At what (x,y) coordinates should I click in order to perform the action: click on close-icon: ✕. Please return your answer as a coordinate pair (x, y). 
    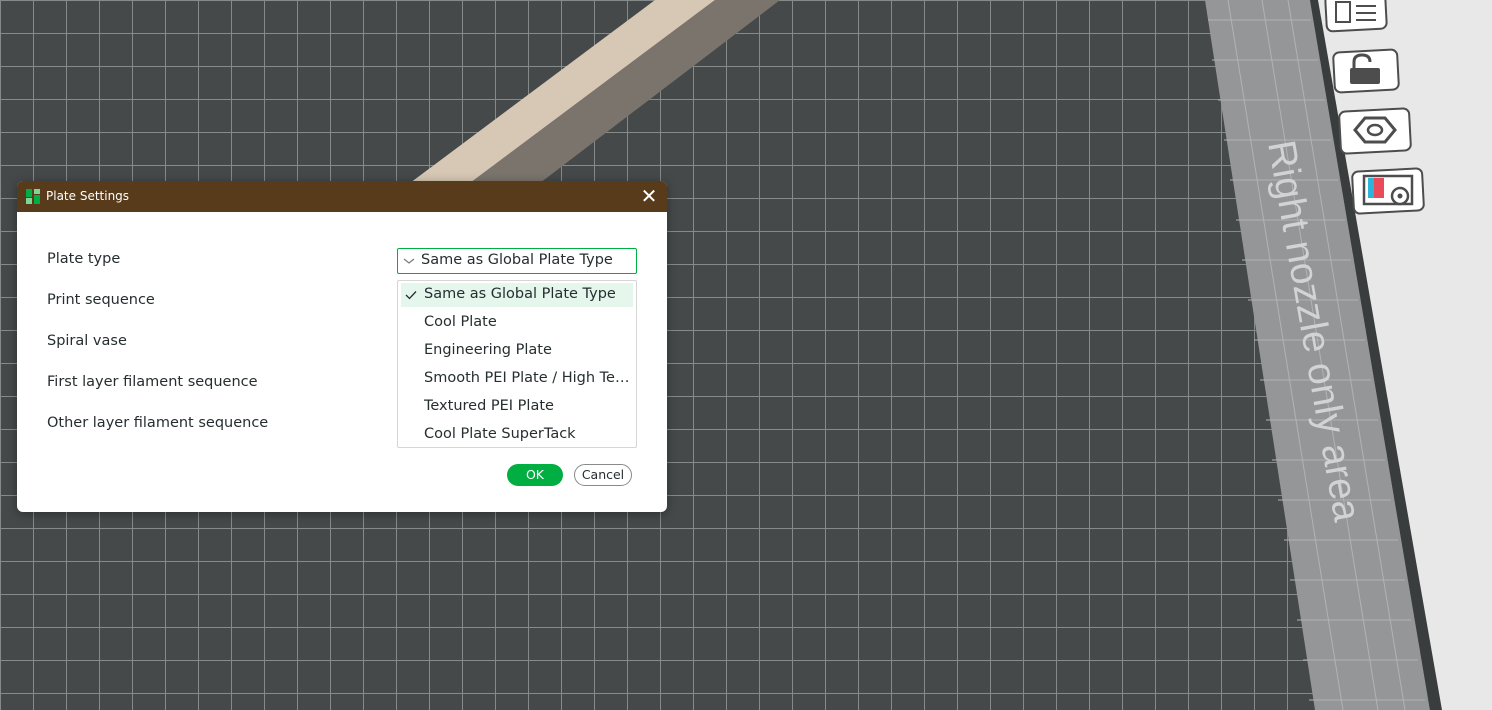
    Looking at the image, I should click on (649, 196).